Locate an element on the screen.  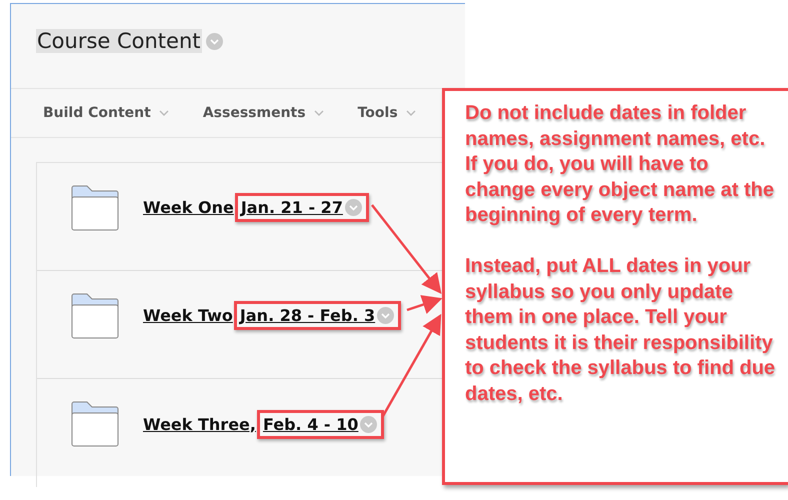
folder-link: Week Two is located at coordinates (188, 315).